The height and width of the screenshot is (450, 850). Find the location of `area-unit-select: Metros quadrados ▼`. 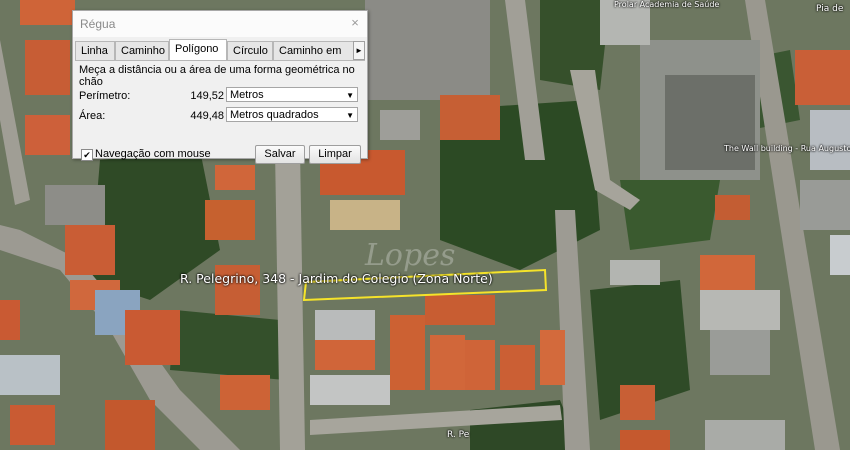

area-unit-select: Metros quadrados ▼ is located at coordinates (292, 114).